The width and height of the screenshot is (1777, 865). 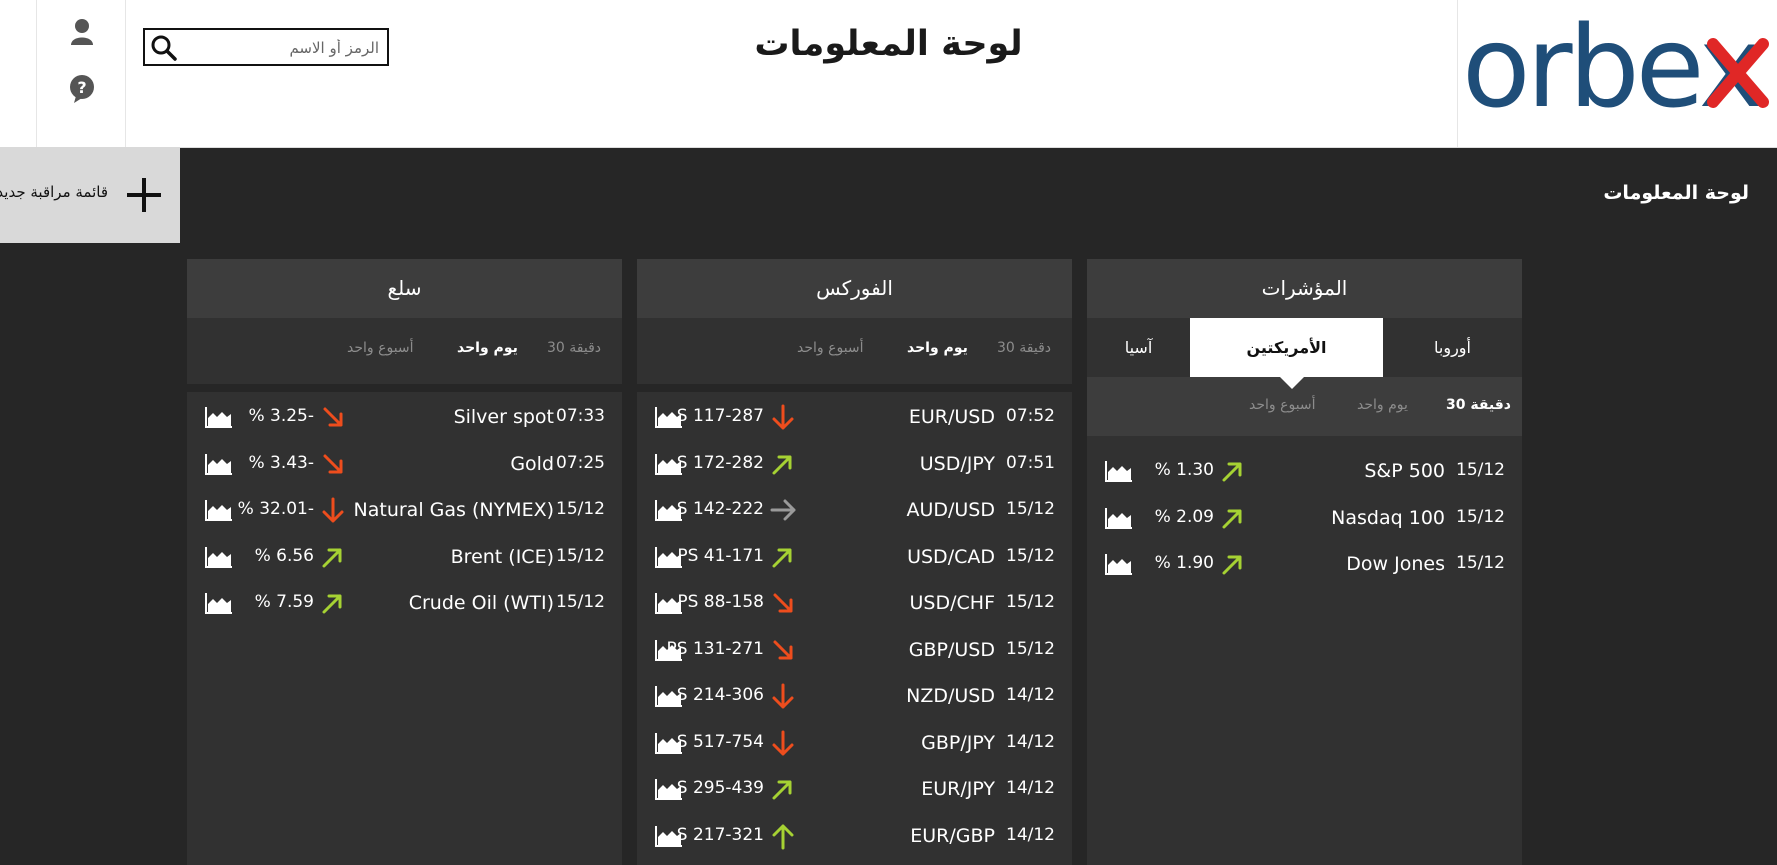 I want to click on instrument-name: Nasdaq 100, so click(x=1388, y=517).